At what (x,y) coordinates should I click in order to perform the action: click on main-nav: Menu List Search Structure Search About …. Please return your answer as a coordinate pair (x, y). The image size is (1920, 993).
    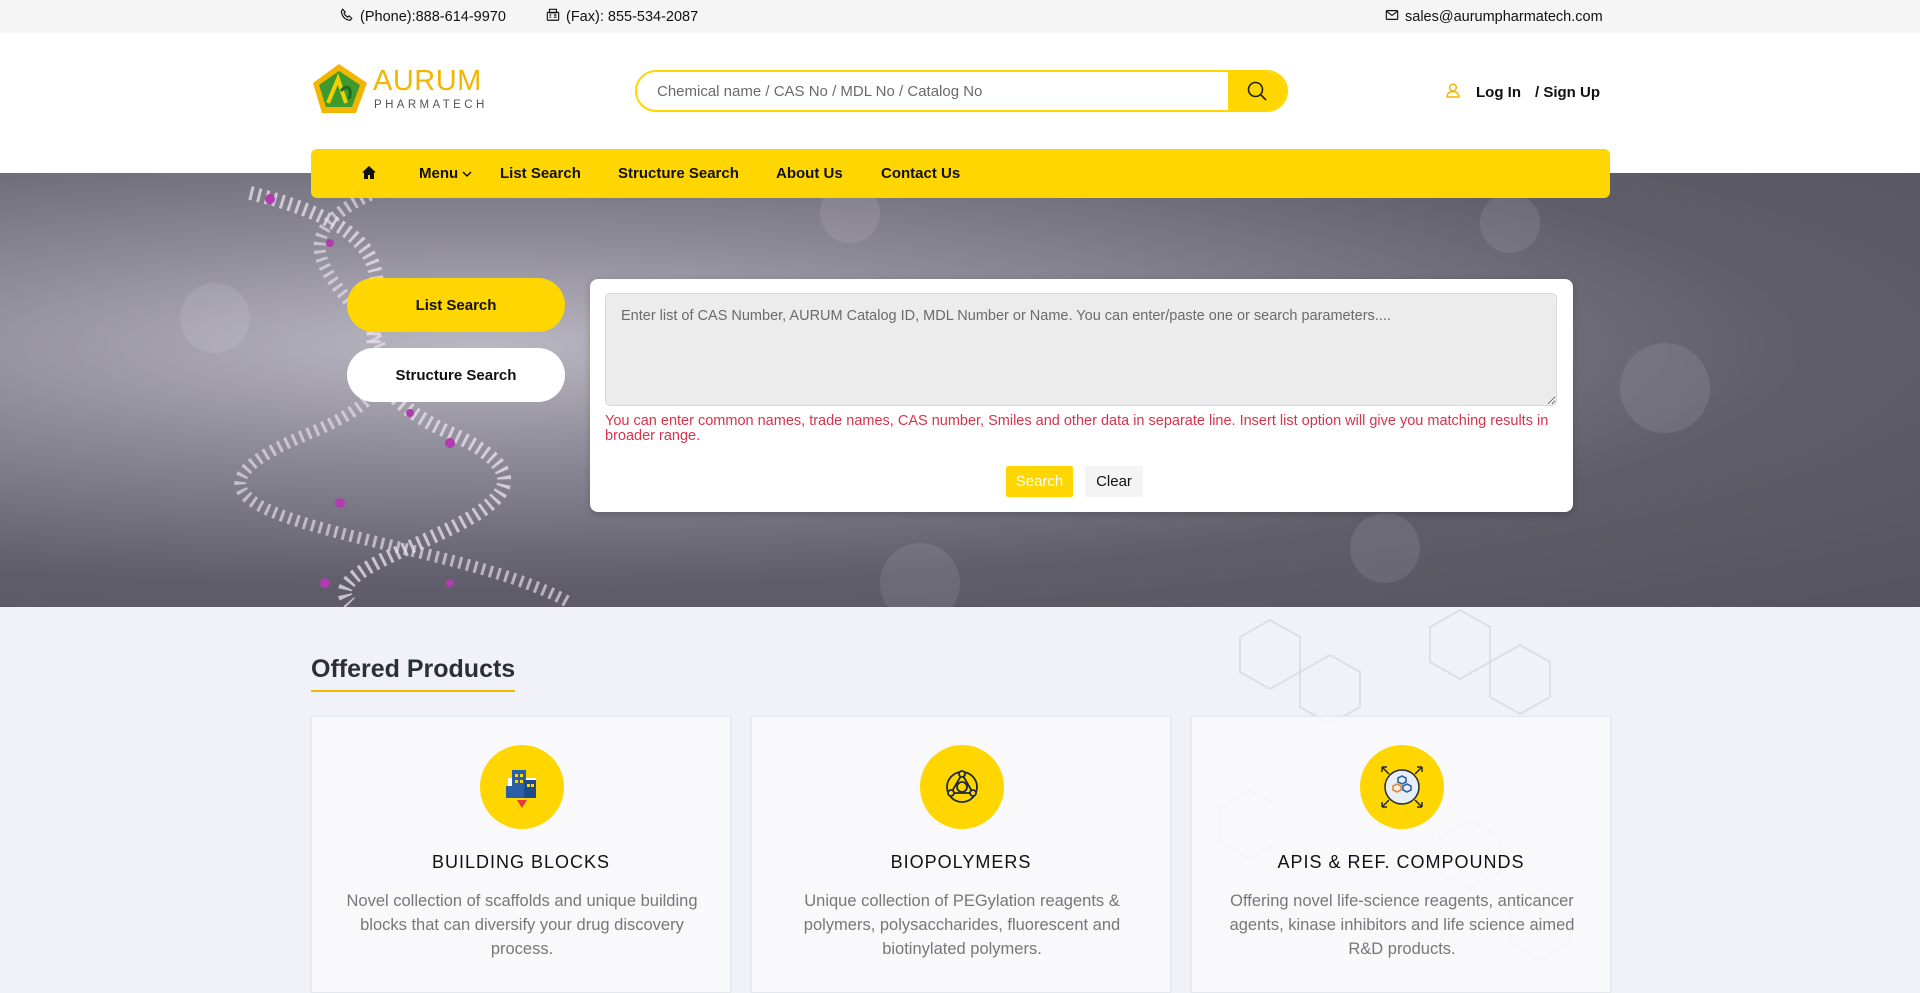
    Looking at the image, I should click on (960, 173).